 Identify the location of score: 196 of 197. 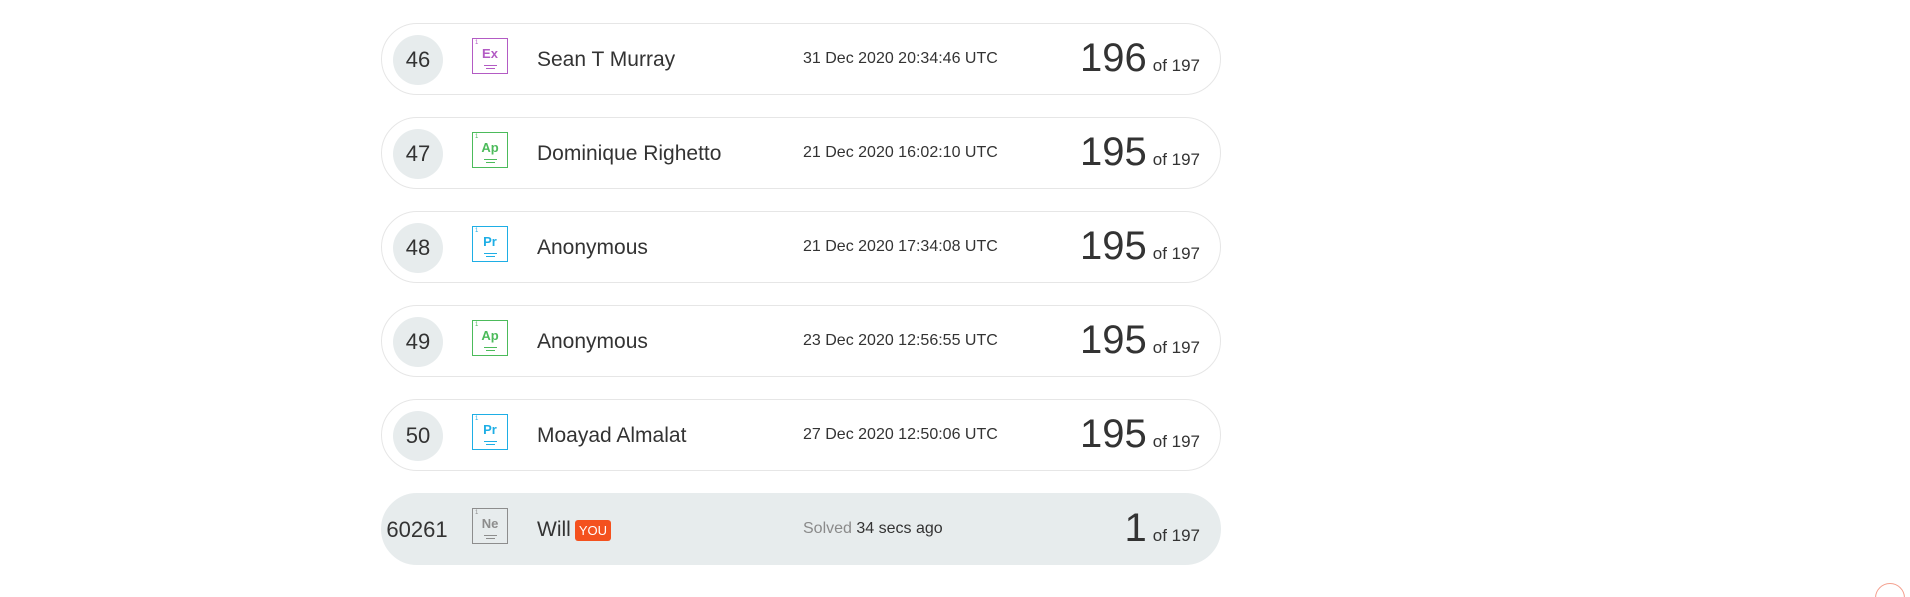
(1140, 58).